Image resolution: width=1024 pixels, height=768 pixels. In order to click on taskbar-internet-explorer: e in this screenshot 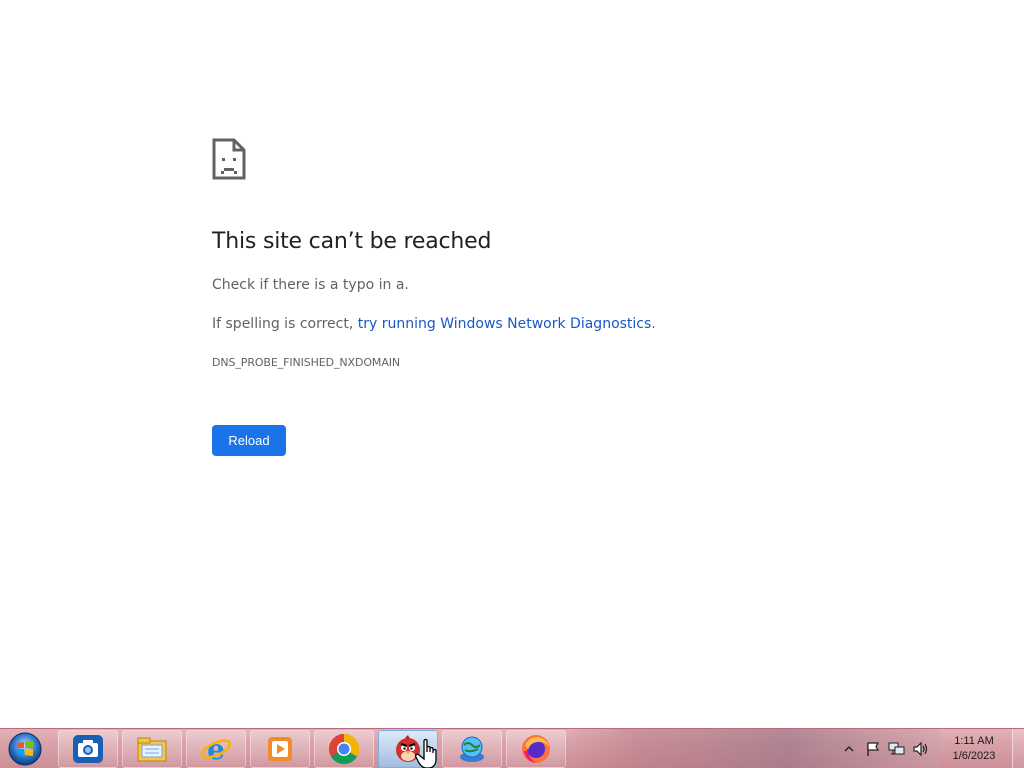, I will do `click(216, 749)`.